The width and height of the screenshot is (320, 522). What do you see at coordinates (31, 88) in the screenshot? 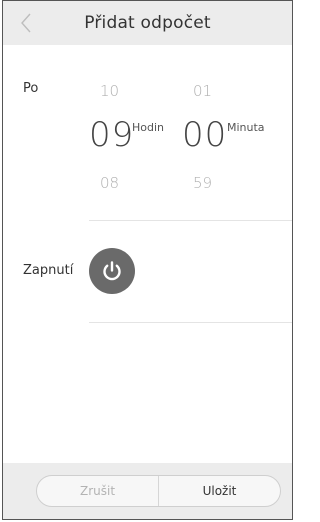
I see `timer-label: Po` at bounding box center [31, 88].